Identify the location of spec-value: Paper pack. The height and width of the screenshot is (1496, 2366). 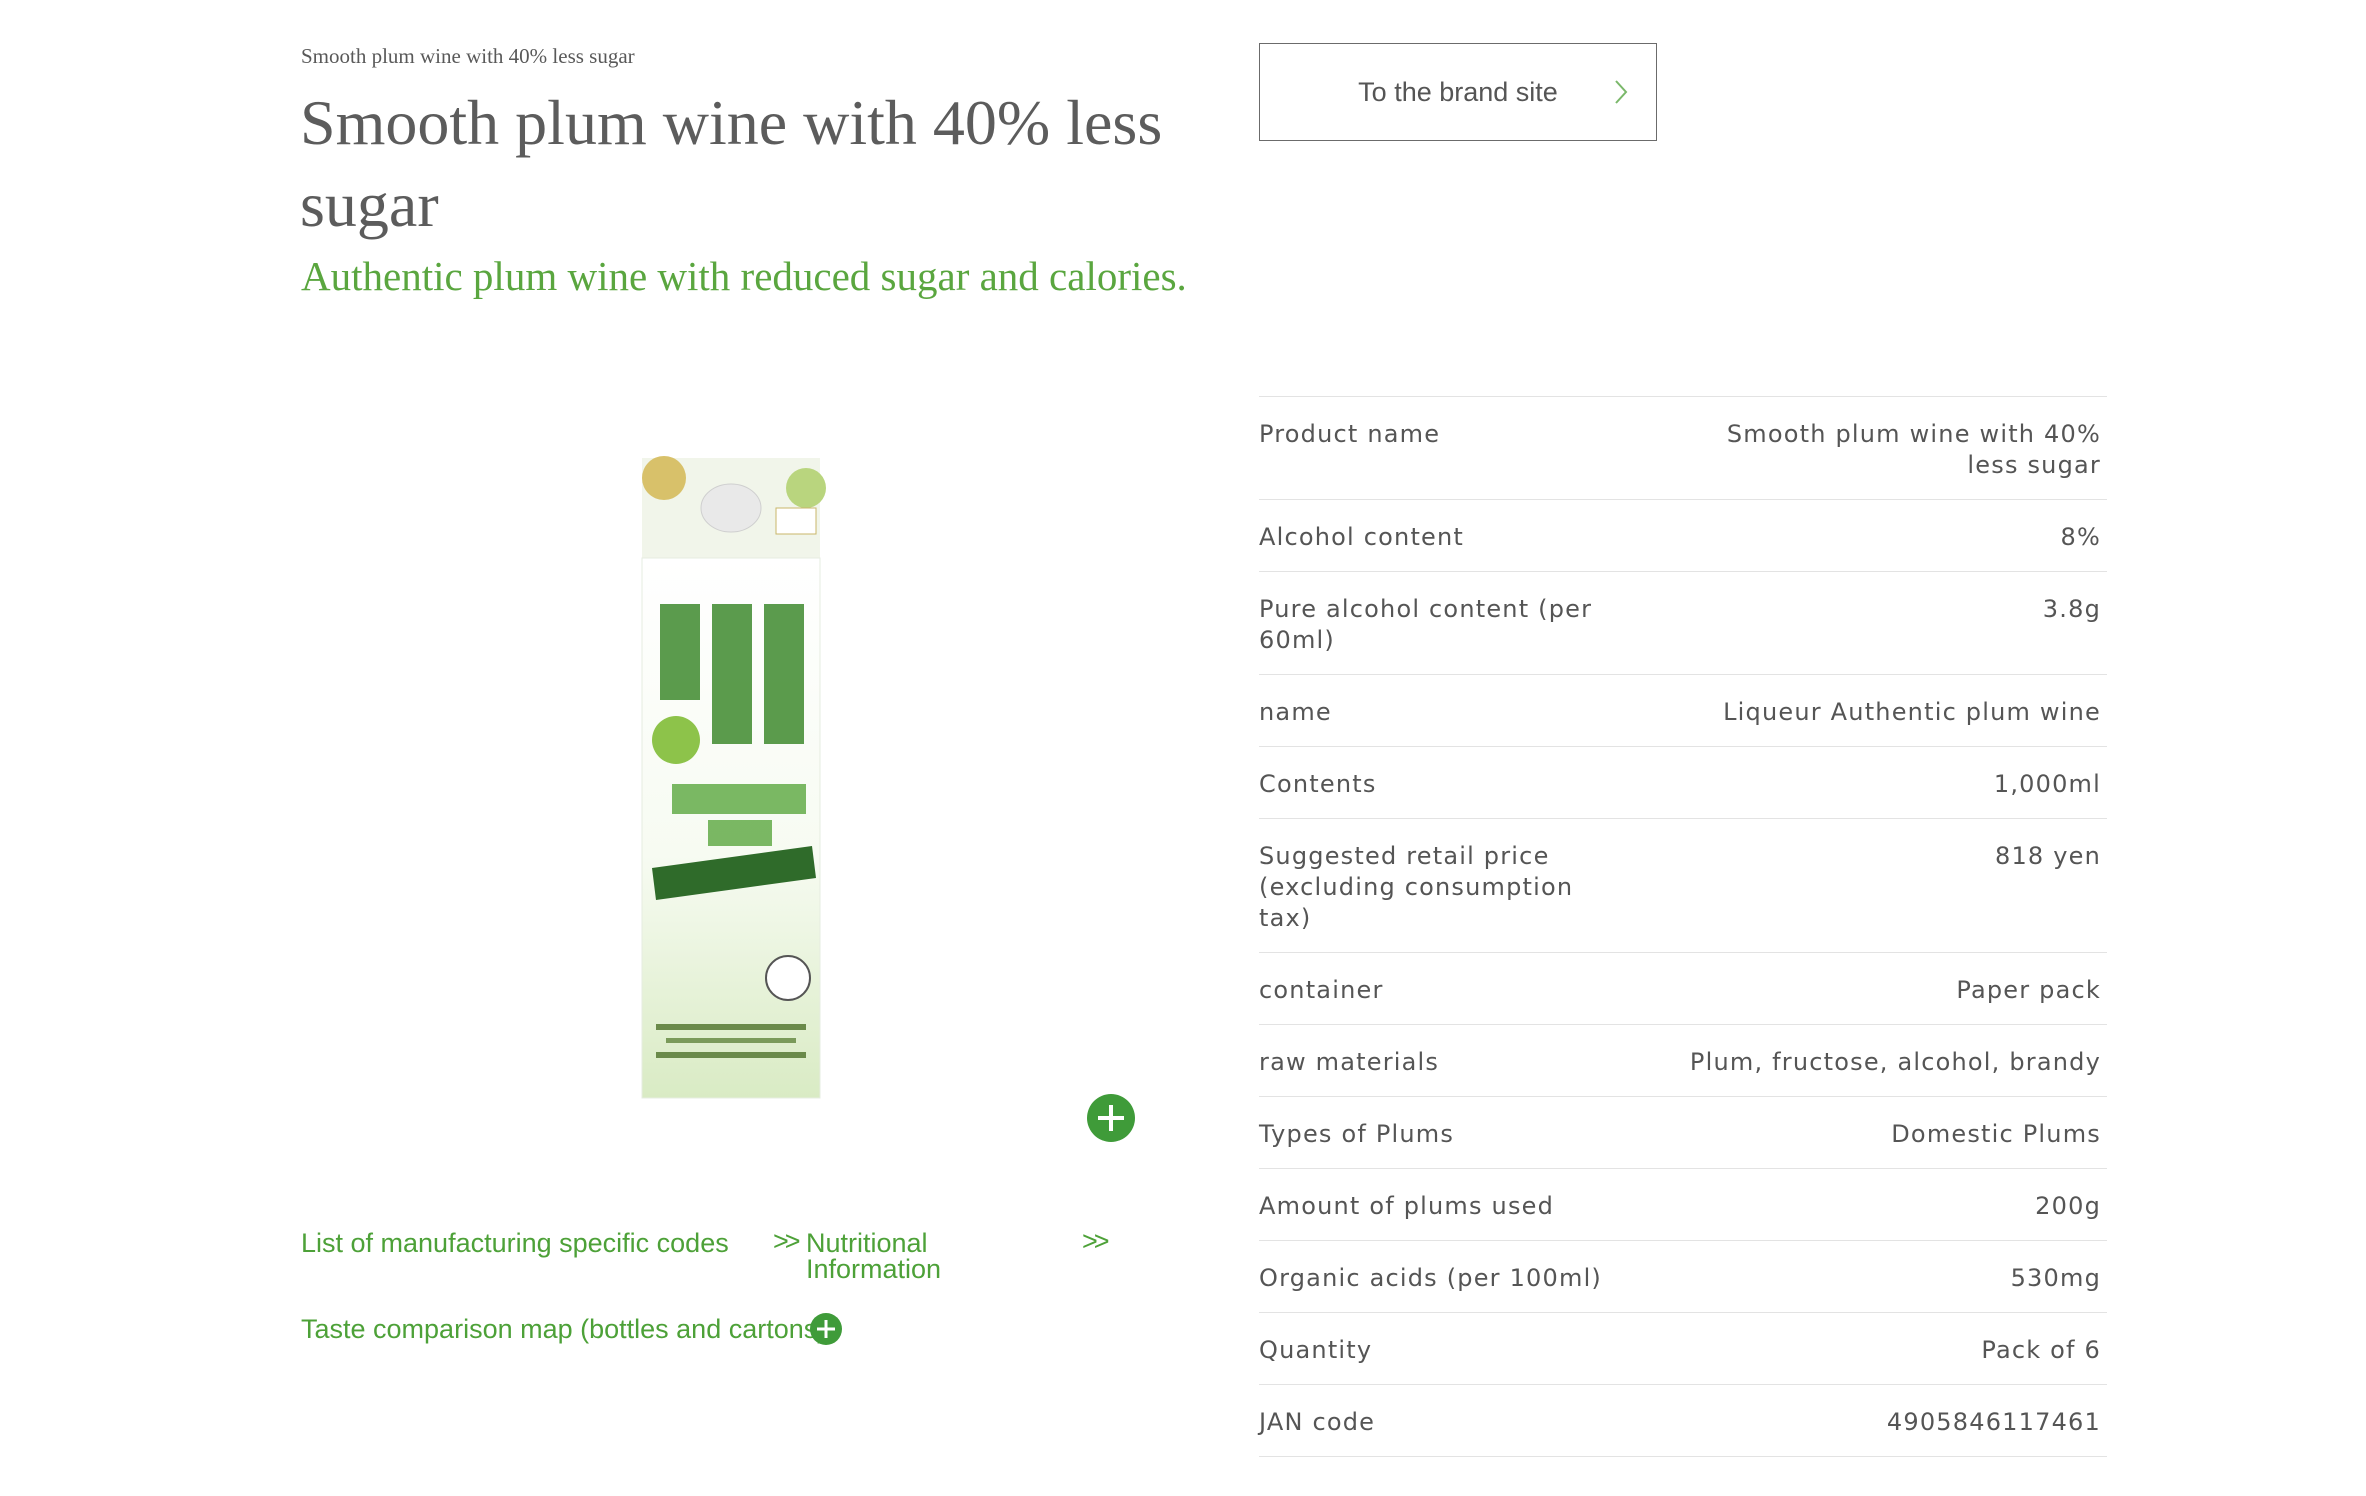
(2028, 990).